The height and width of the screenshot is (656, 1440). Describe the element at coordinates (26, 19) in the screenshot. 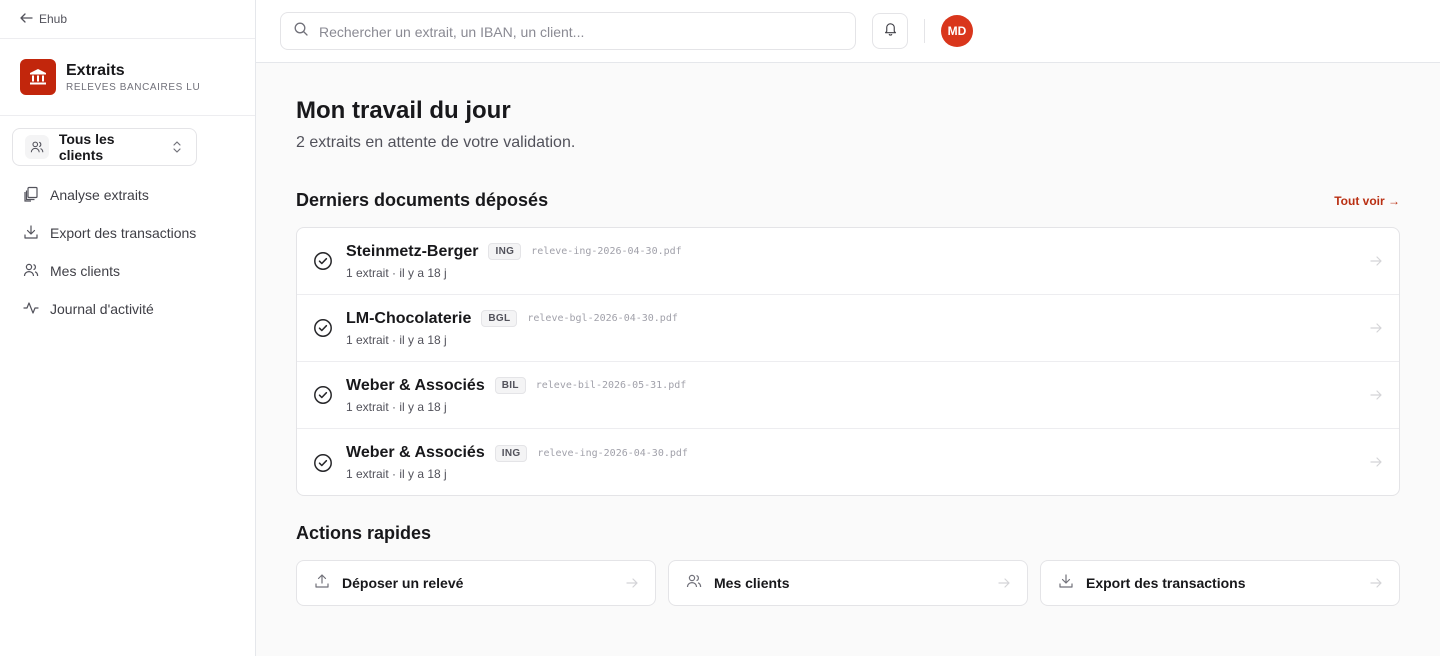

I see `arrow-left-icon` at that location.